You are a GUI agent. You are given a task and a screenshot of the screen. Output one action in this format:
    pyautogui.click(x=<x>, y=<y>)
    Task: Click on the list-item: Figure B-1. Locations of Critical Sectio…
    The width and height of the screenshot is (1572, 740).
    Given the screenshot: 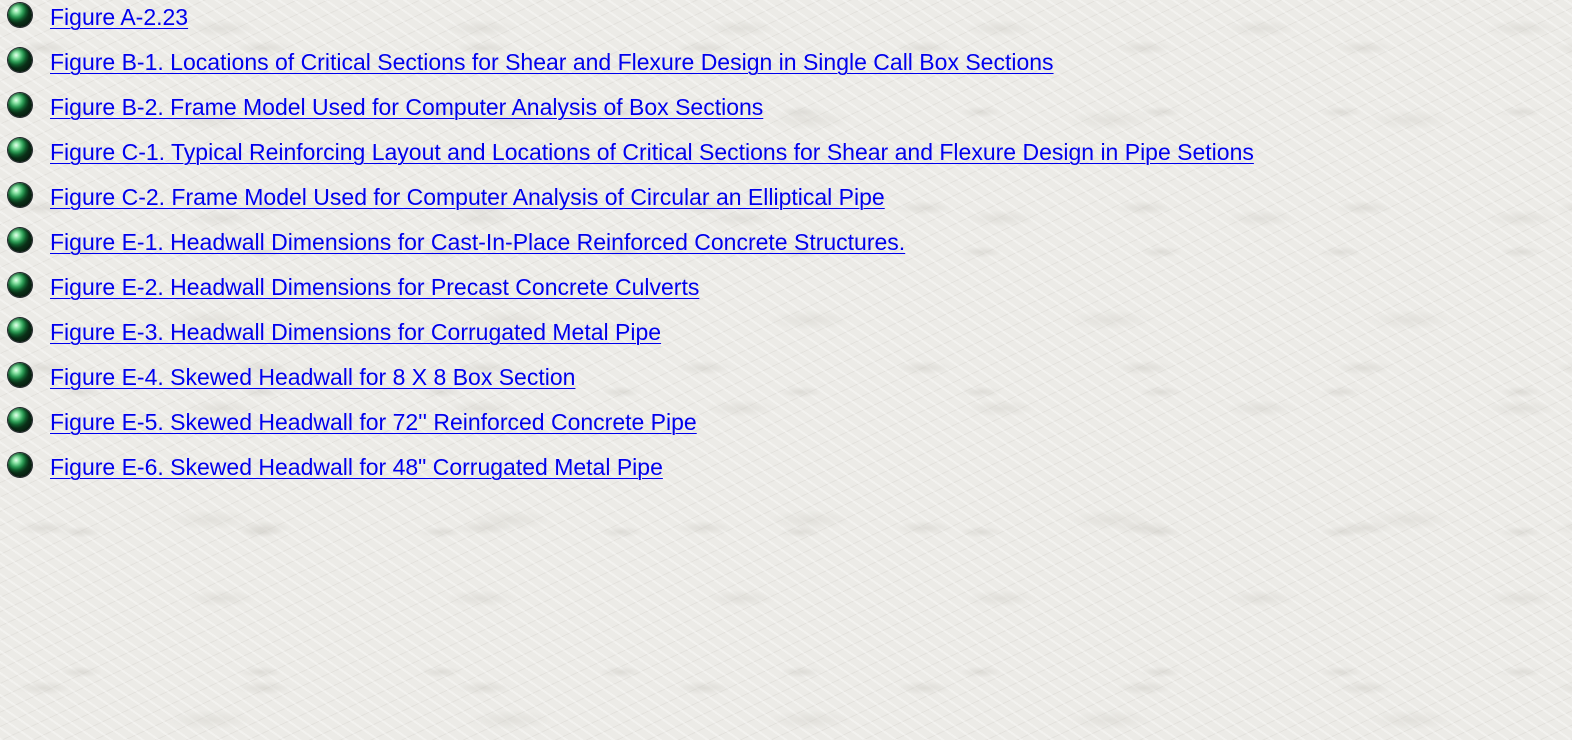 What is the action you would take?
    pyautogui.click(x=785, y=62)
    